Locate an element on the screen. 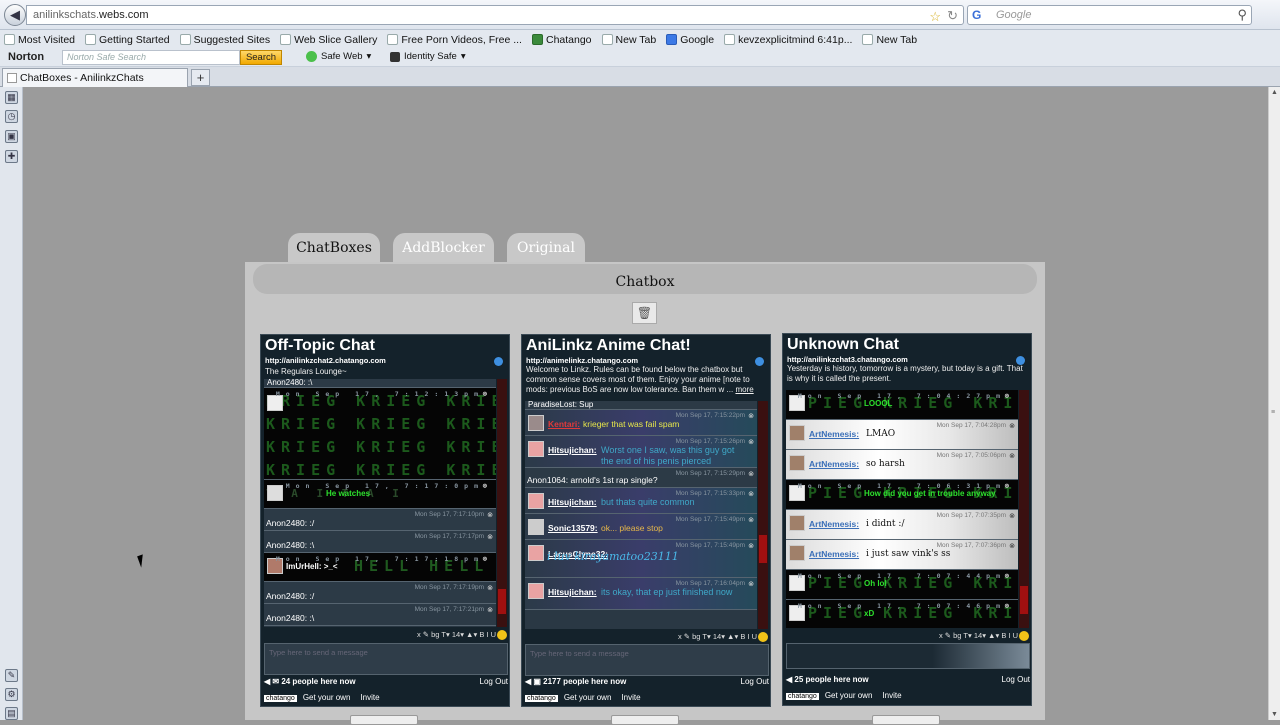 This screenshot has width=1280, height=725. gear-icon: ⚙ is located at coordinates (11, 694).